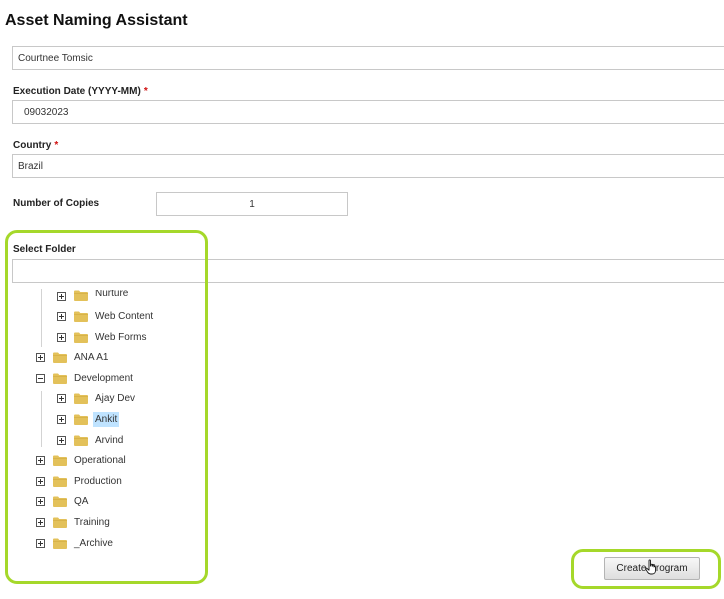 The width and height of the screenshot is (724, 599). What do you see at coordinates (368, 166) in the screenshot?
I see `country-select: Brazil` at bounding box center [368, 166].